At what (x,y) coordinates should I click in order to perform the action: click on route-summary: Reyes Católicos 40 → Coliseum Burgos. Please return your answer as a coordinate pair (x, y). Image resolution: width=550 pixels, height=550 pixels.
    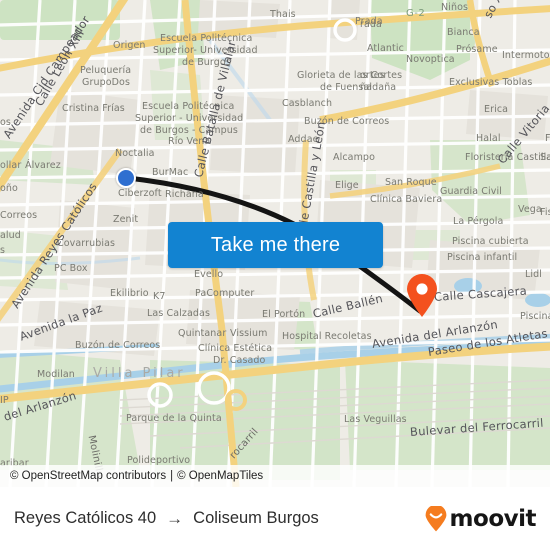
    Looking at the image, I should click on (166, 519).